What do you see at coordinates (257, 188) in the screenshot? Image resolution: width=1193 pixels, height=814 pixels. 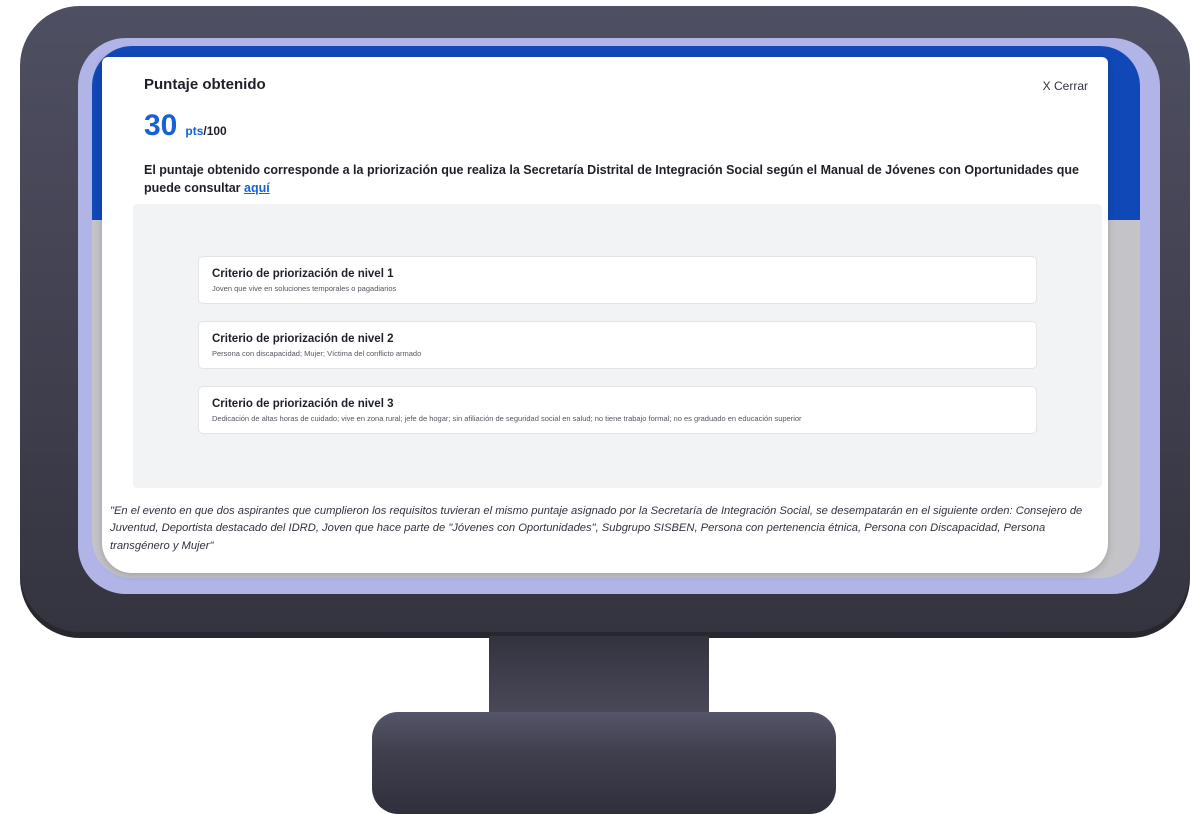 I see `manual-link: aquí` at bounding box center [257, 188].